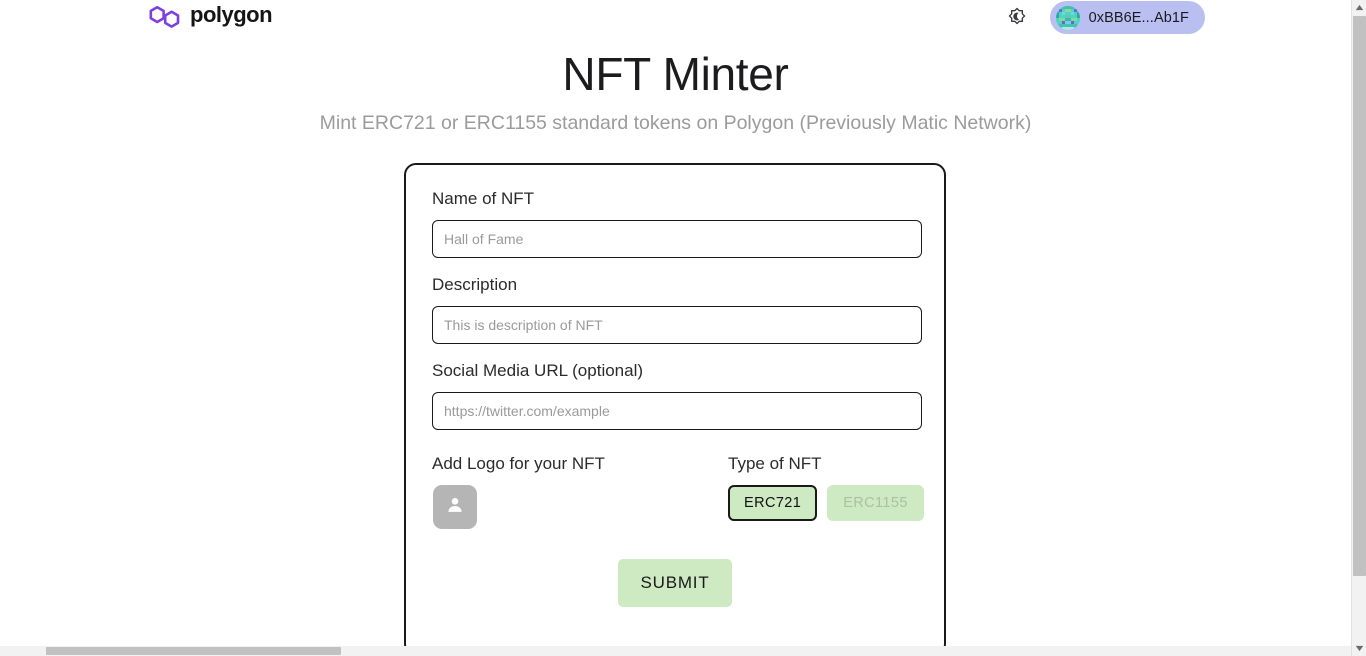  What do you see at coordinates (675, 651) in the screenshot?
I see `horizontal-scrollbar` at bounding box center [675, 651].